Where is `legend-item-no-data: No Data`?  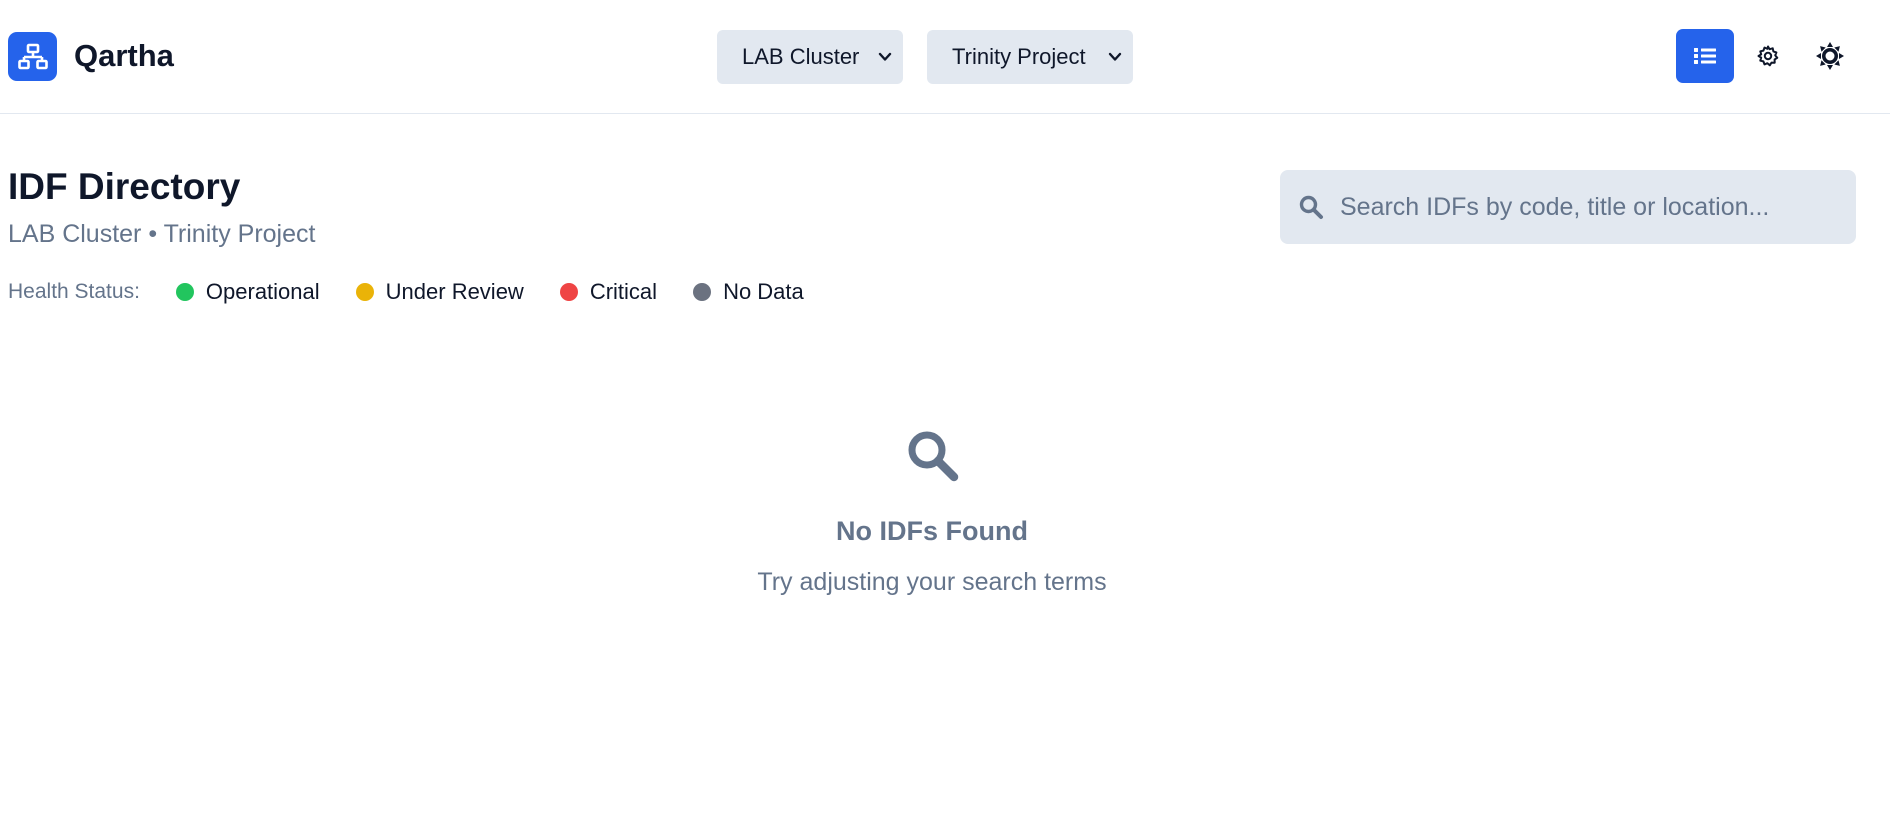
legend-item-no-data: No Data is located at coordinates (748, 292).